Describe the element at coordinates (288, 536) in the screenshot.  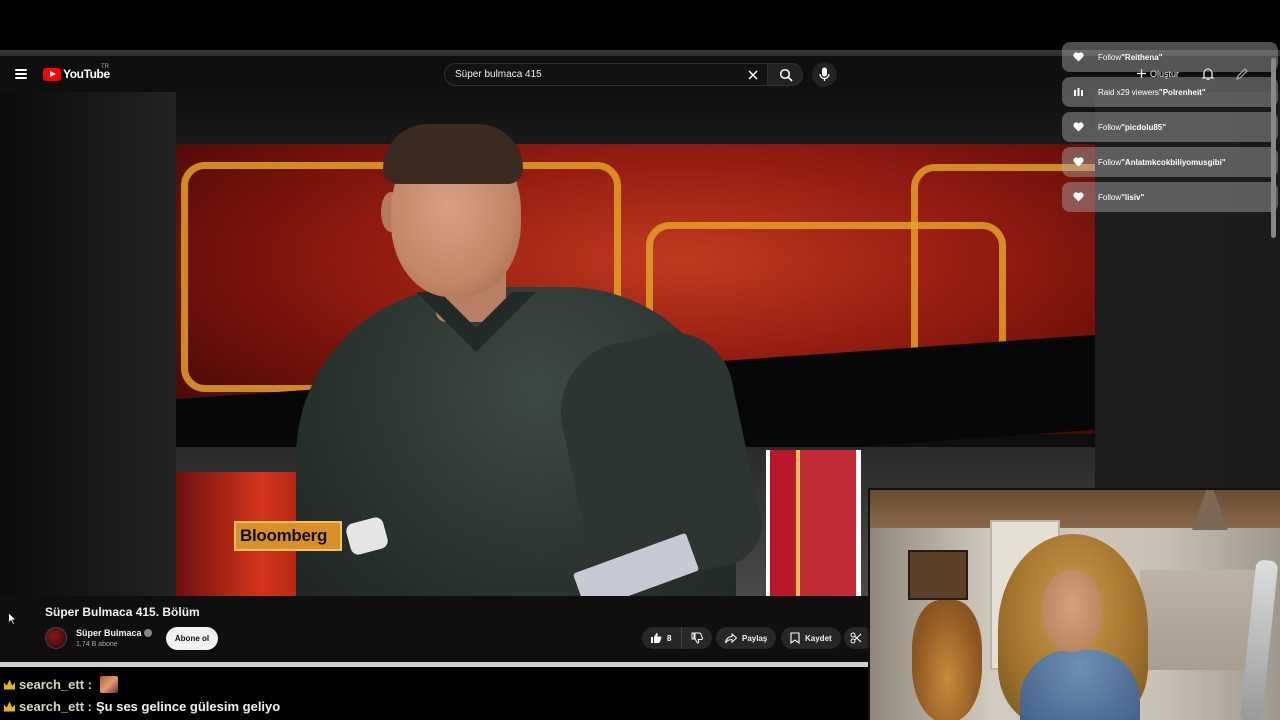
I see `bloomberg-logo: Bloomberg` at that location.